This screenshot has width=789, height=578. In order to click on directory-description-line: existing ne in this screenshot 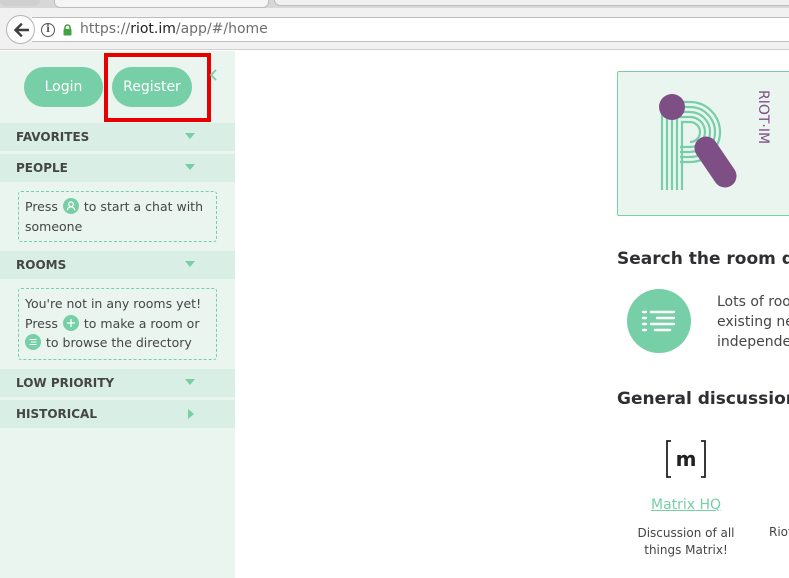, I will do `click(753, 322)`.